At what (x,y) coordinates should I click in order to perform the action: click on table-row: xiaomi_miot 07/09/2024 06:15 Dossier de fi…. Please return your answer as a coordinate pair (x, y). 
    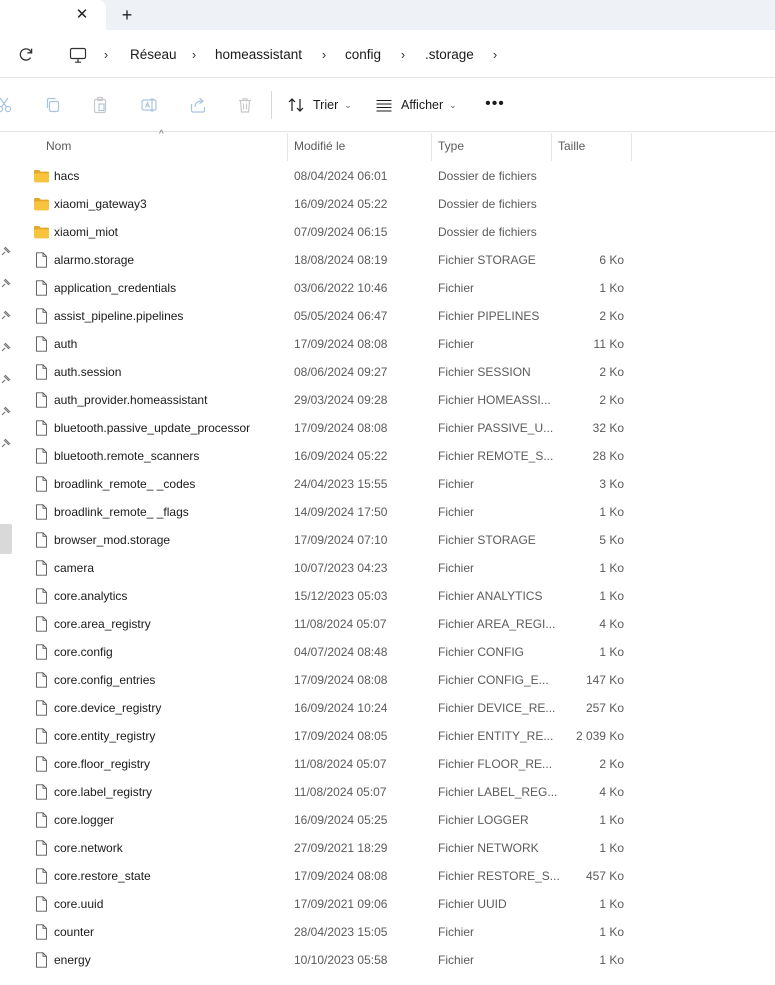
    Looking at the image, I should click on (394, 232).